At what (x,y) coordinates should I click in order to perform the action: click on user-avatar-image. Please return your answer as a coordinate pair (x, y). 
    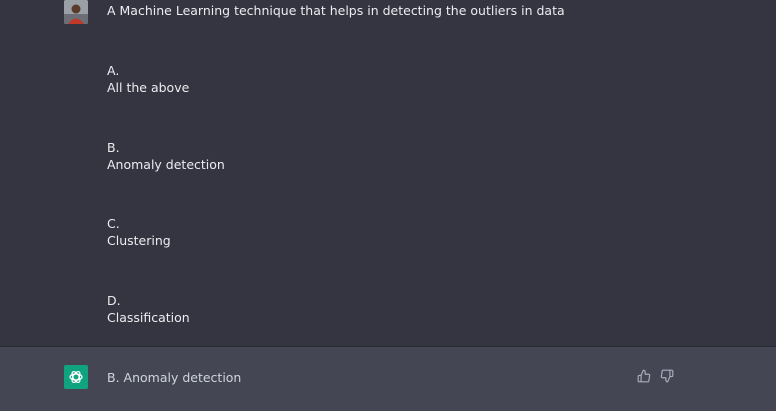
    Looking at the image, I should click on (76, 12).